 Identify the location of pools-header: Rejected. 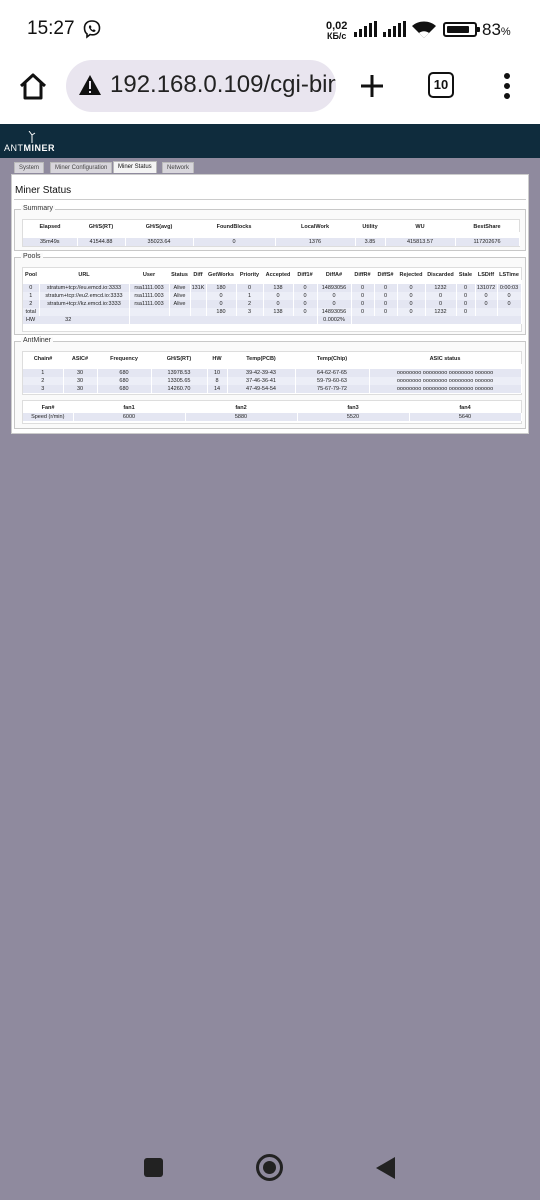
(411, 275).